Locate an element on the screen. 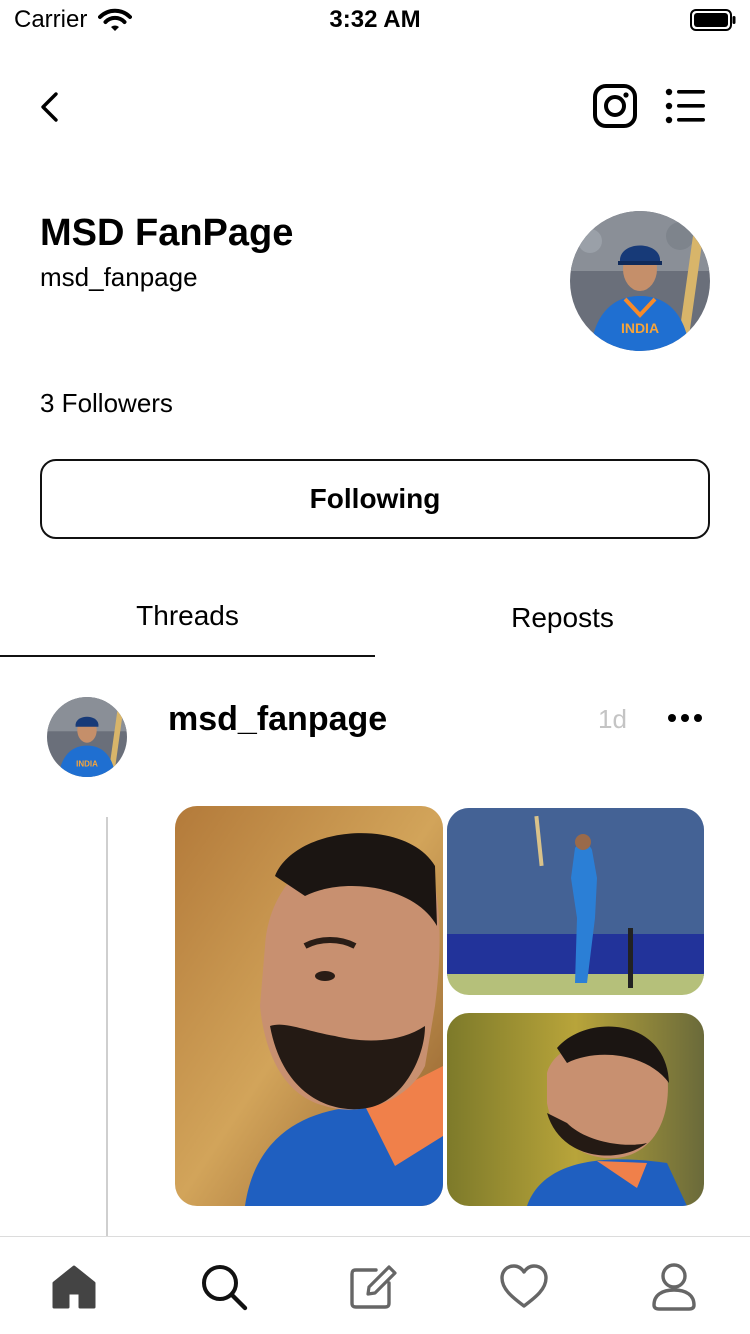 The image size is (750, 1334). status-bar: Carrier 3:32 AM is located at coordinates (375, 20).